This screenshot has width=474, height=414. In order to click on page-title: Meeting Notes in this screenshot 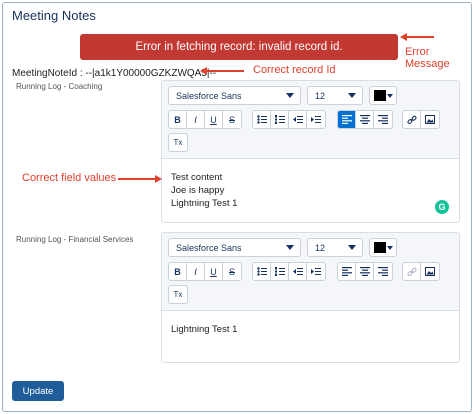, I will do `click(54, 15)`.